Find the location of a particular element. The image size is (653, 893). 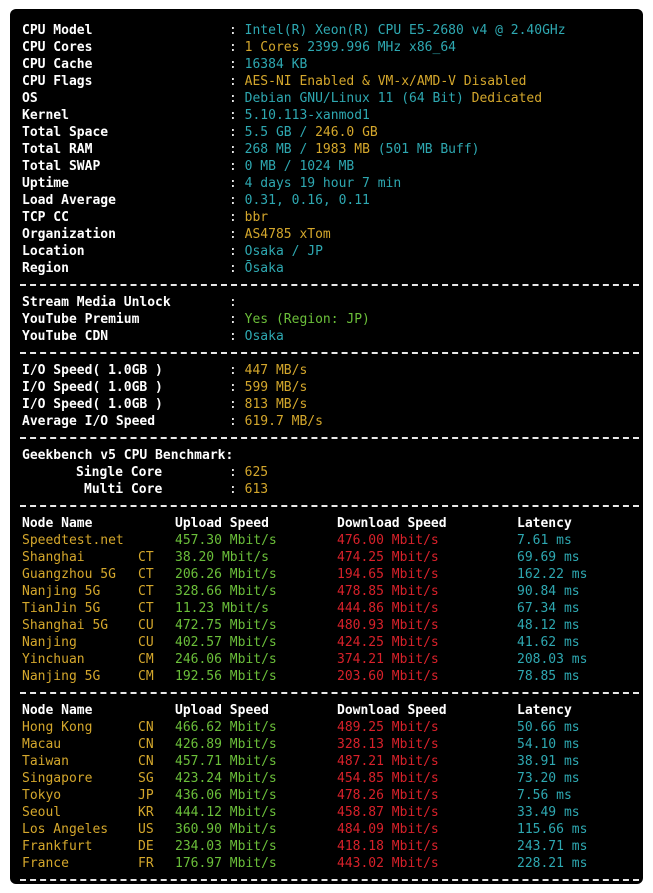

speed-node: Shanghai is located at coordinates (53, 557).